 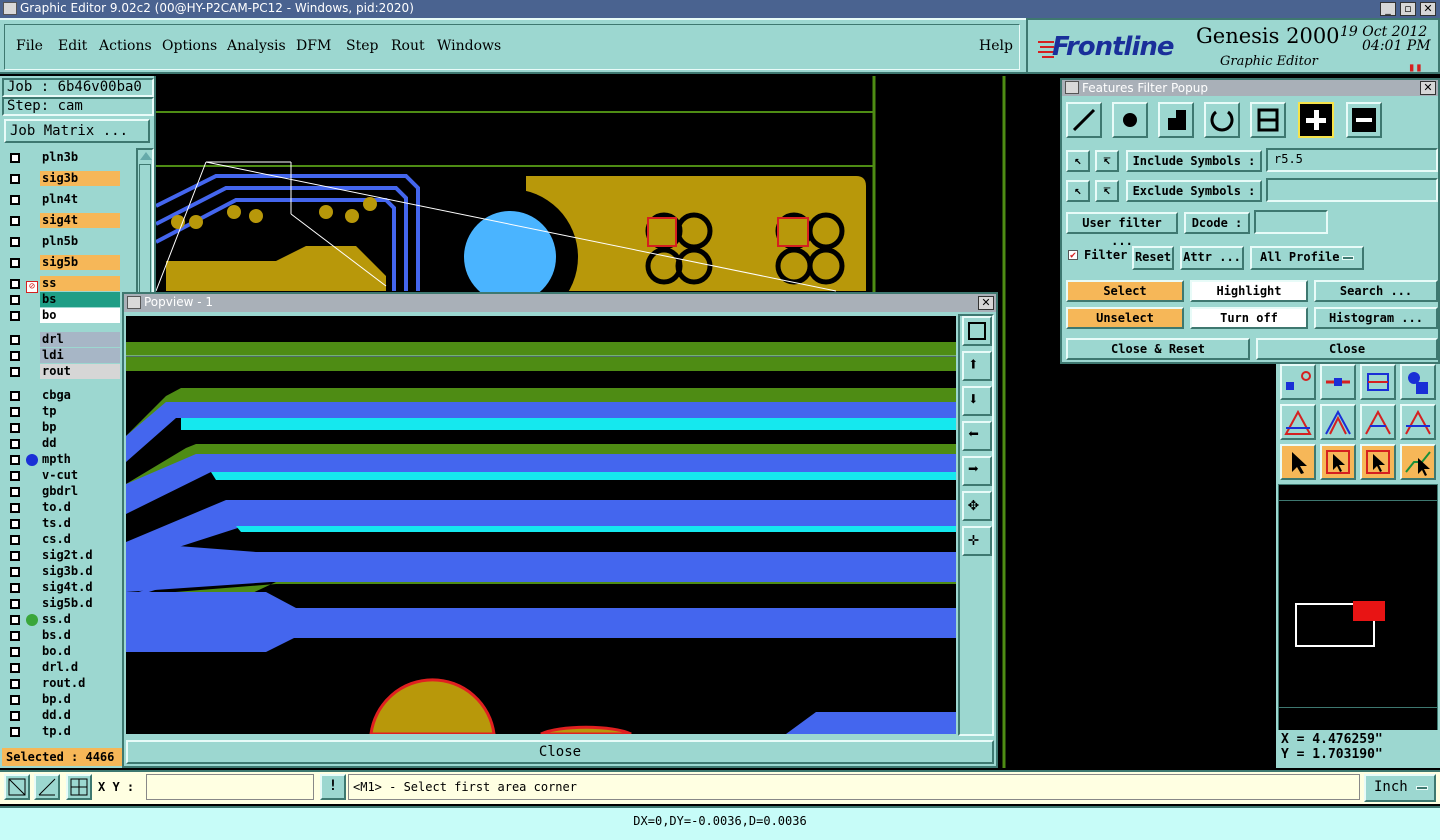 I want to click on layer-row-sig4t-d: sig4t.d, so click(x=64, y=588).